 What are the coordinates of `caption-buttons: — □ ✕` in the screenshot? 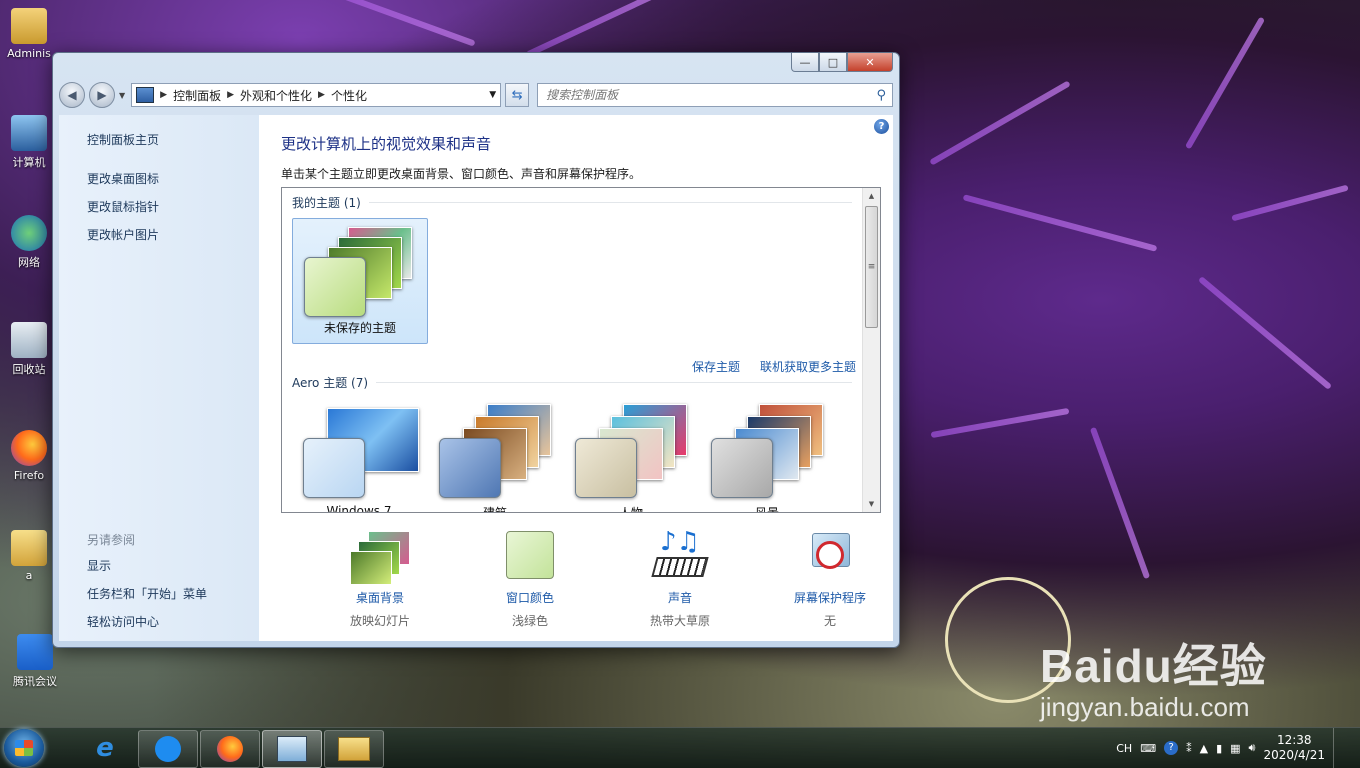 It's located at (842, 62).